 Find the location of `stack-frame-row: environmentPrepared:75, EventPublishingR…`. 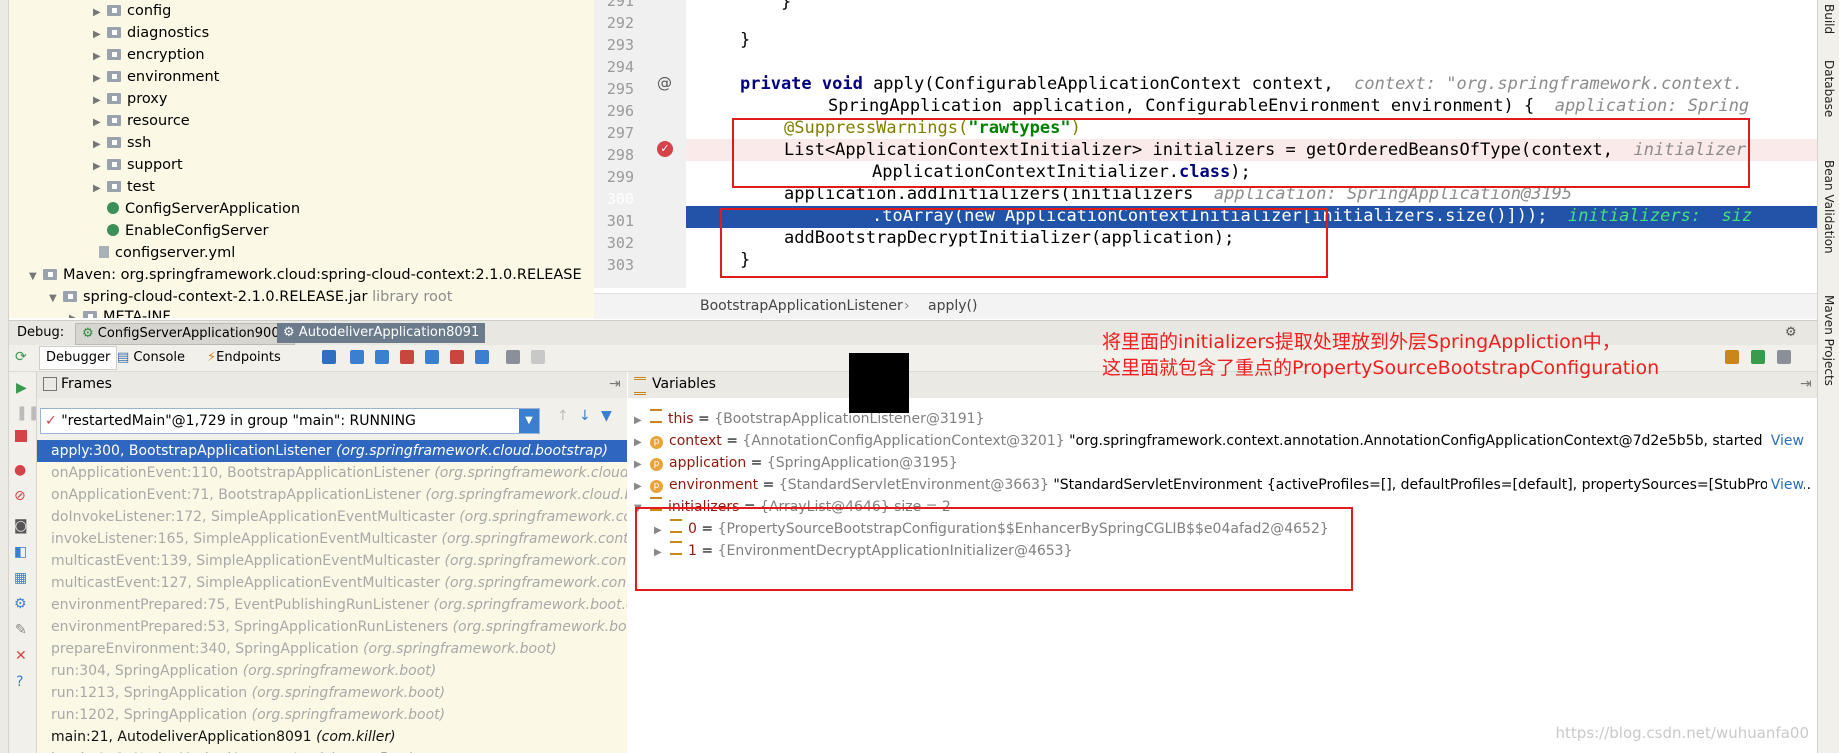

stack-frame-row: environmentPrepared:75, EventPublishingR… is located at coordinates (339, 605).